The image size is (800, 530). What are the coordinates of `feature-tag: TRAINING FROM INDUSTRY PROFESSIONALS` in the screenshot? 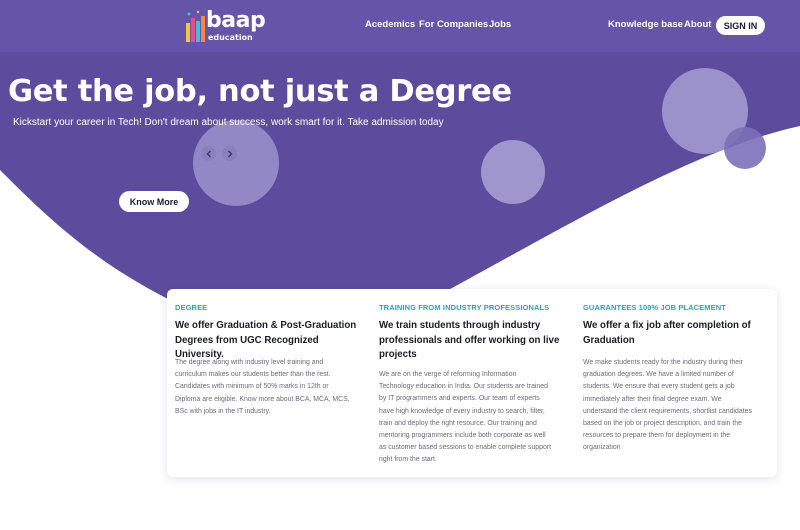 It's located at (464, 307).